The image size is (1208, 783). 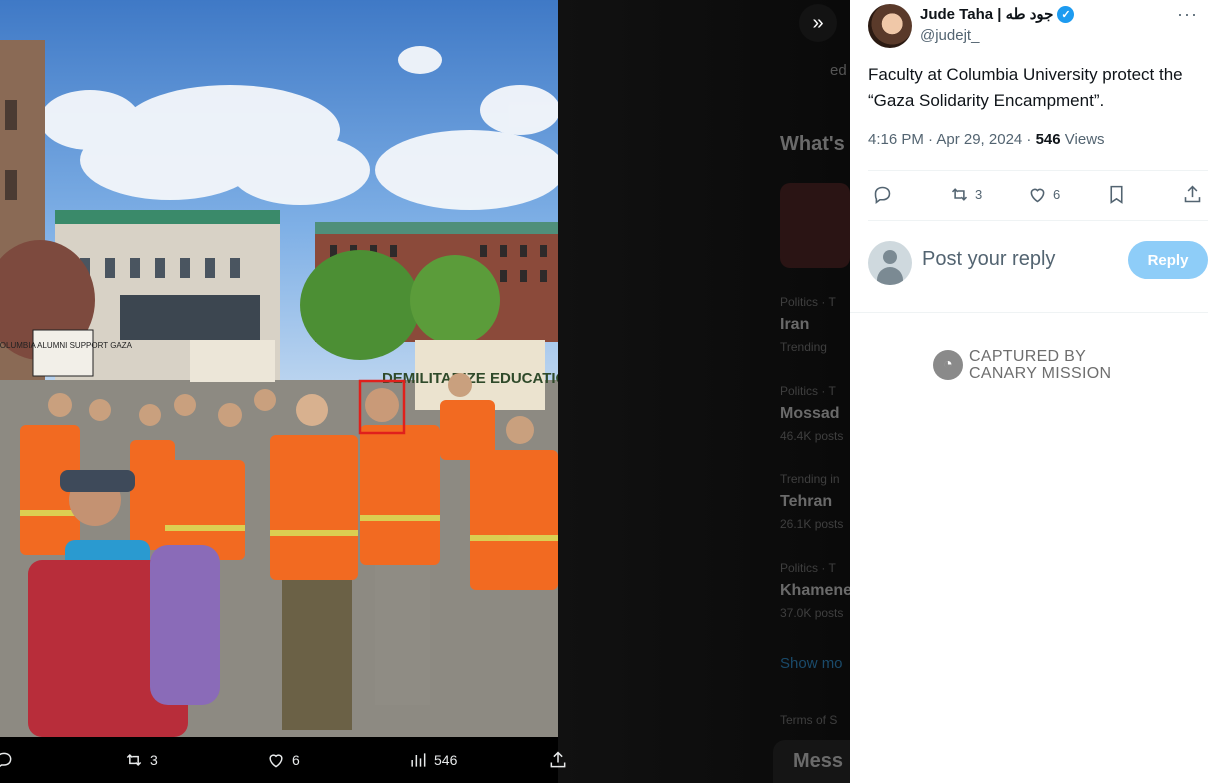 What do you see at coordinates (1057, 194) in the screenshot?
I see `like-count: 6` at bounding box center [1057, 194].